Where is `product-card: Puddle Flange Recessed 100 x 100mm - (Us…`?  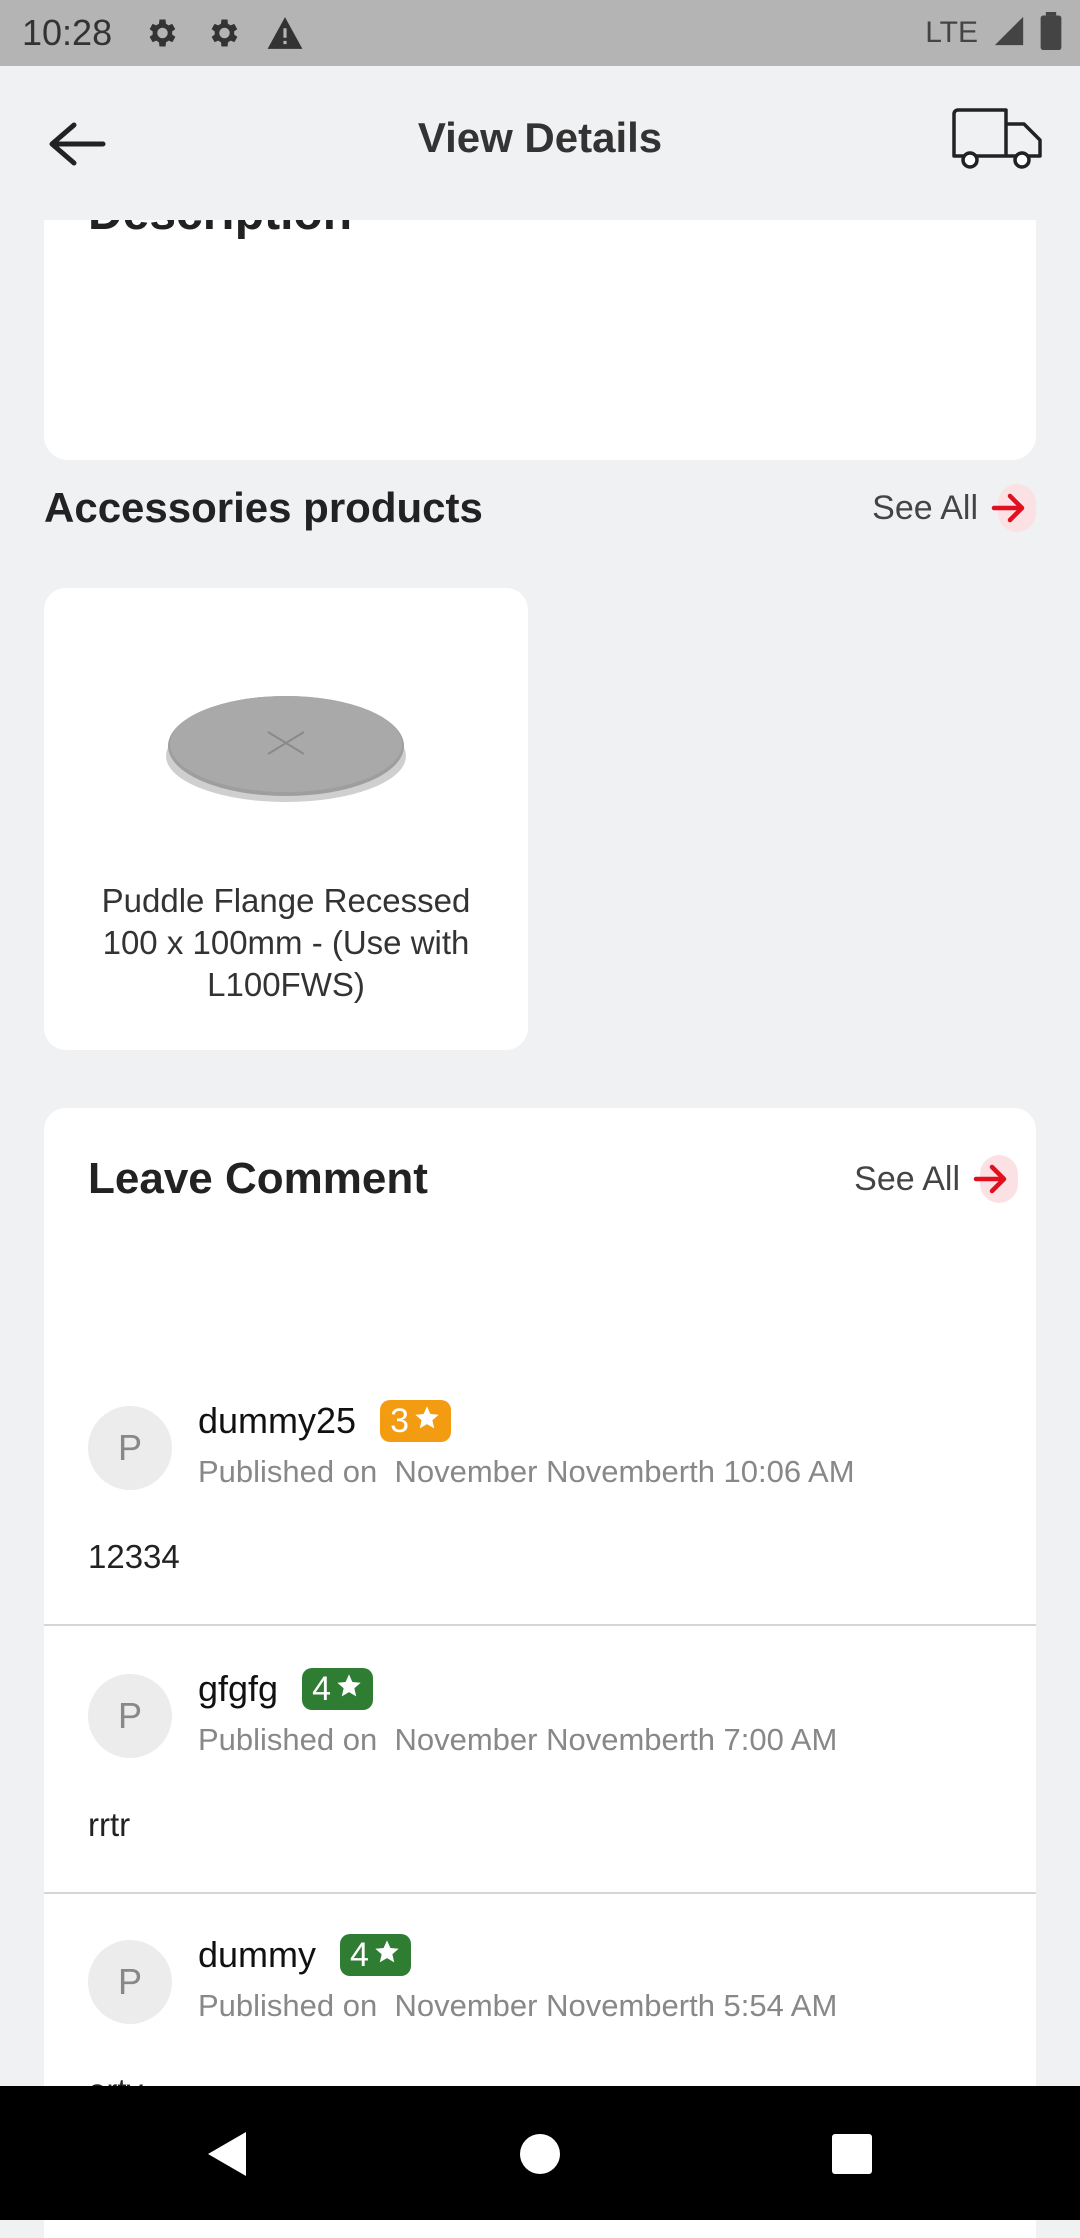 product-card: Puddle Flange Recessed 100 x 100mm - (Us… is located at coordinates (286, 819).